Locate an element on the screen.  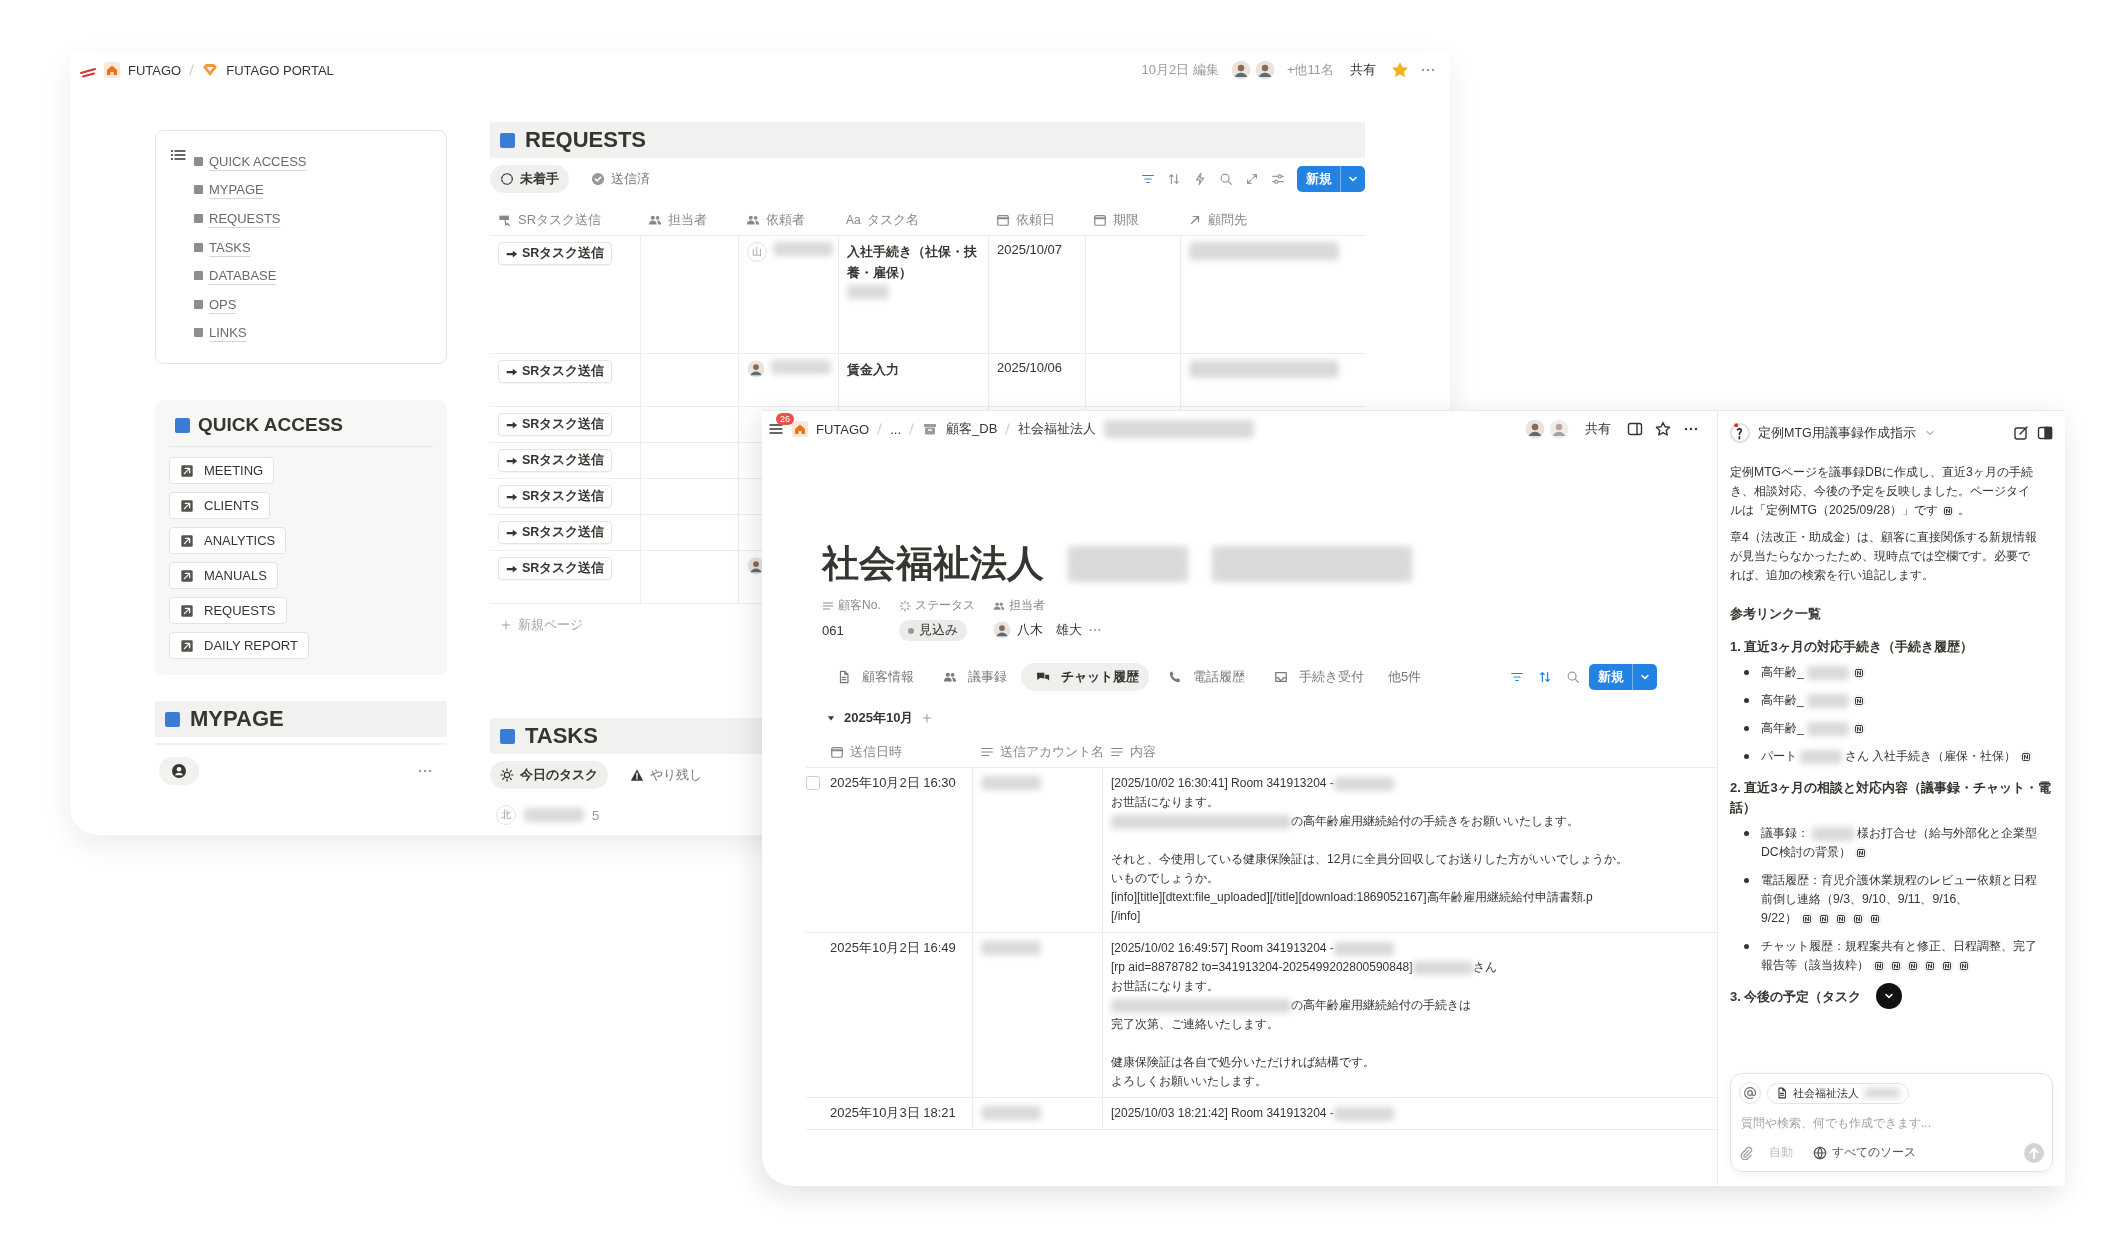
view-tab: 議事録 is located at coordinates (972, 677).